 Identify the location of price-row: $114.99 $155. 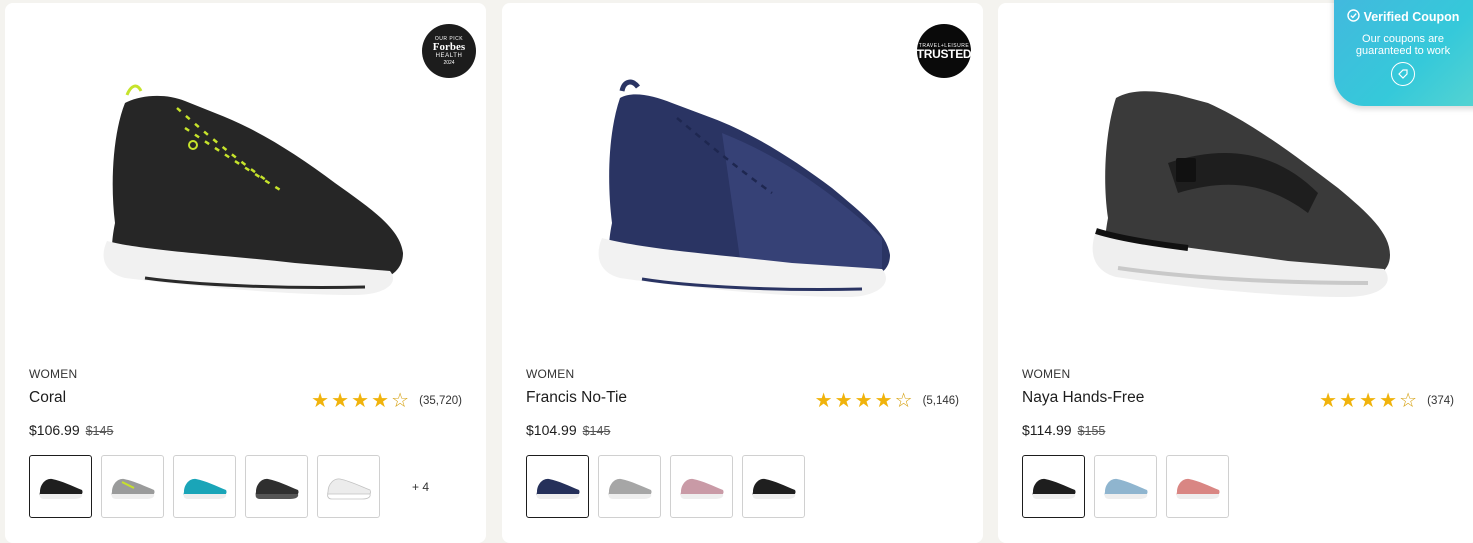
(1063, 430).